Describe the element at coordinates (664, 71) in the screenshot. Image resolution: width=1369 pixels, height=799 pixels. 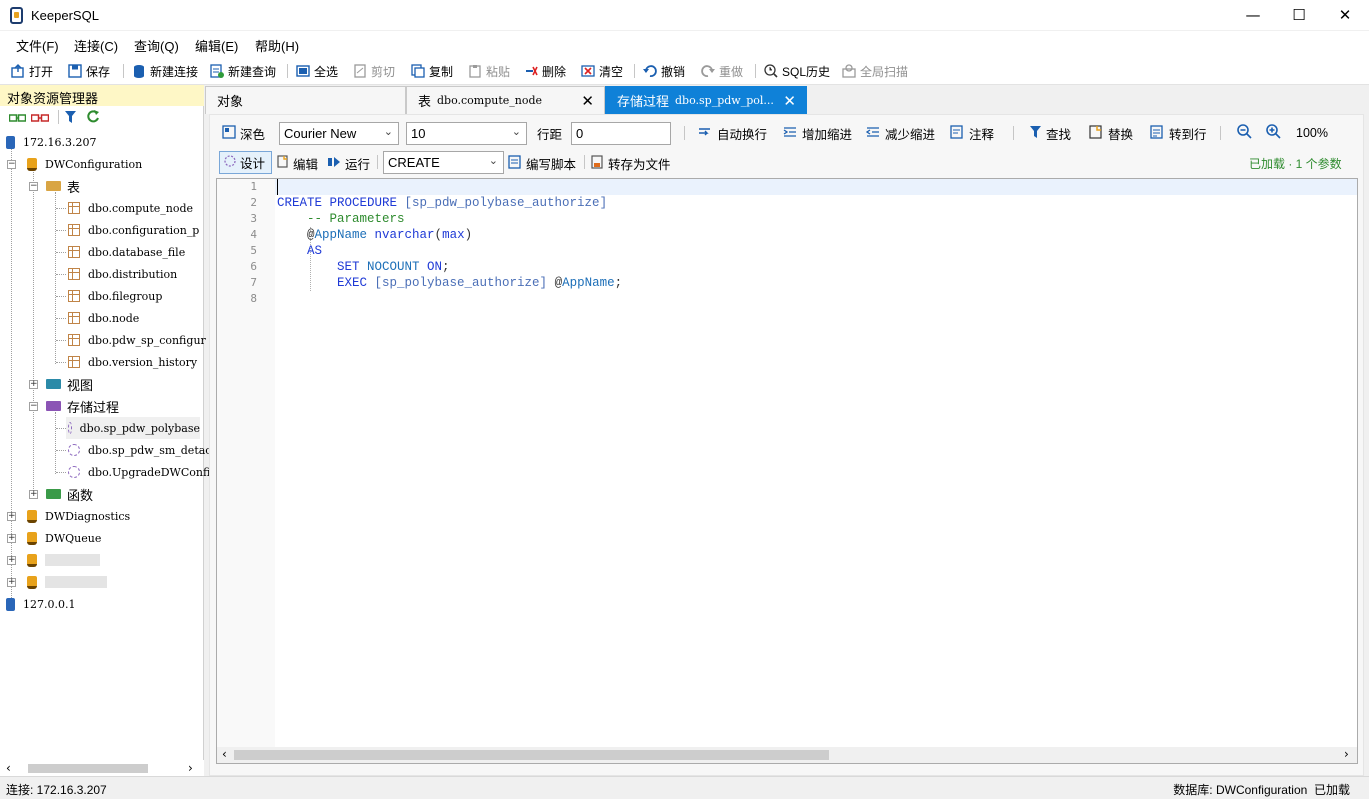
I see `undo-button: 撤销` at that location.